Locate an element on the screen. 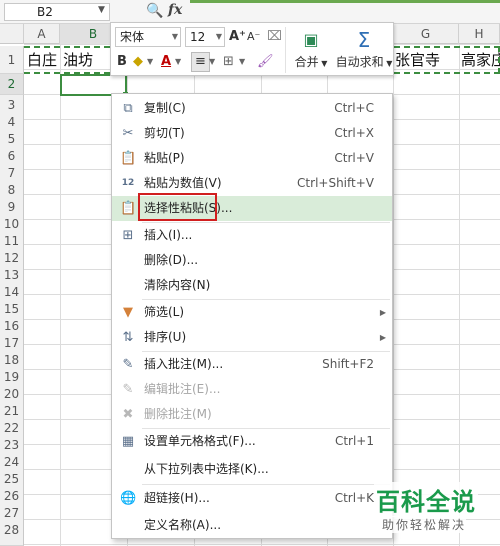  menu-item-copy: ⧉ 复制(C) Ctrl+C is located at coordinates (252, 108).